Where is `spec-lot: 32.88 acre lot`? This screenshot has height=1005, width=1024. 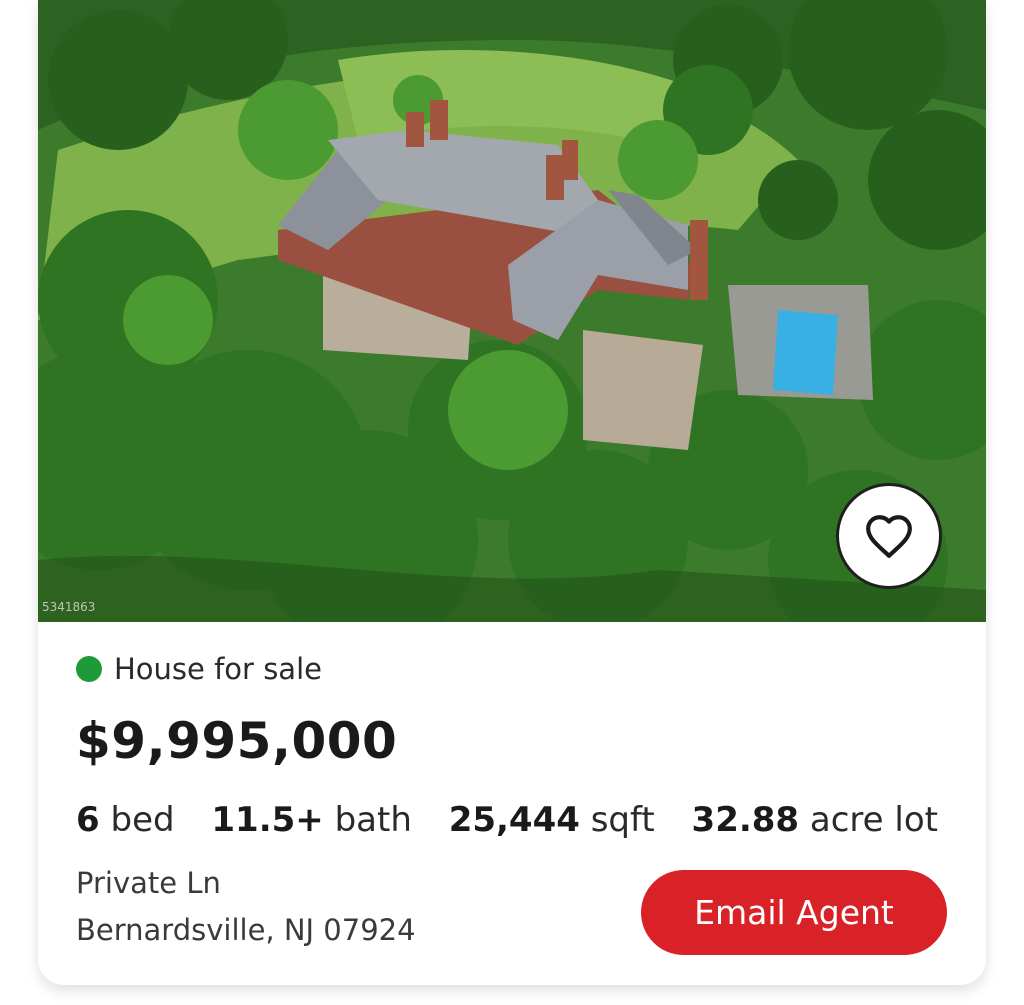
spec-lot: 32.88 acre lot is located at coordinates (815, 820).